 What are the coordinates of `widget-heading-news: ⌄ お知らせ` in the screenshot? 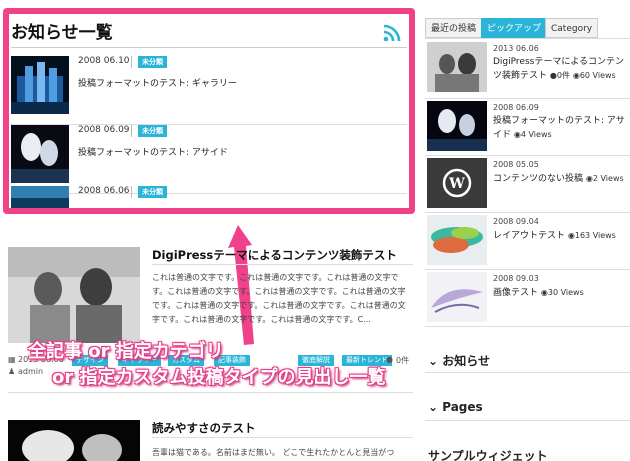 It's located at (459, 360).